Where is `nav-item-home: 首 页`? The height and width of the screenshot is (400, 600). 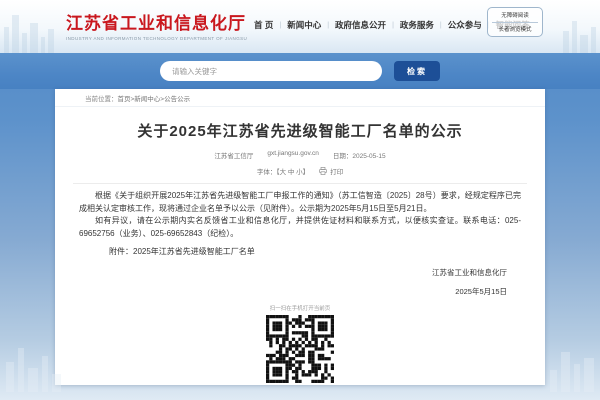 nav-item-home: 首 页 is located at coordinates (263, 25).